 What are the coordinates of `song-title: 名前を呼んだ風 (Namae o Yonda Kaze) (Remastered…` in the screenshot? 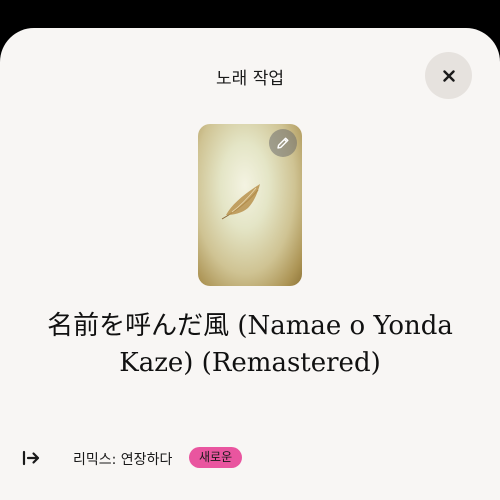 It's located at (250, 344).